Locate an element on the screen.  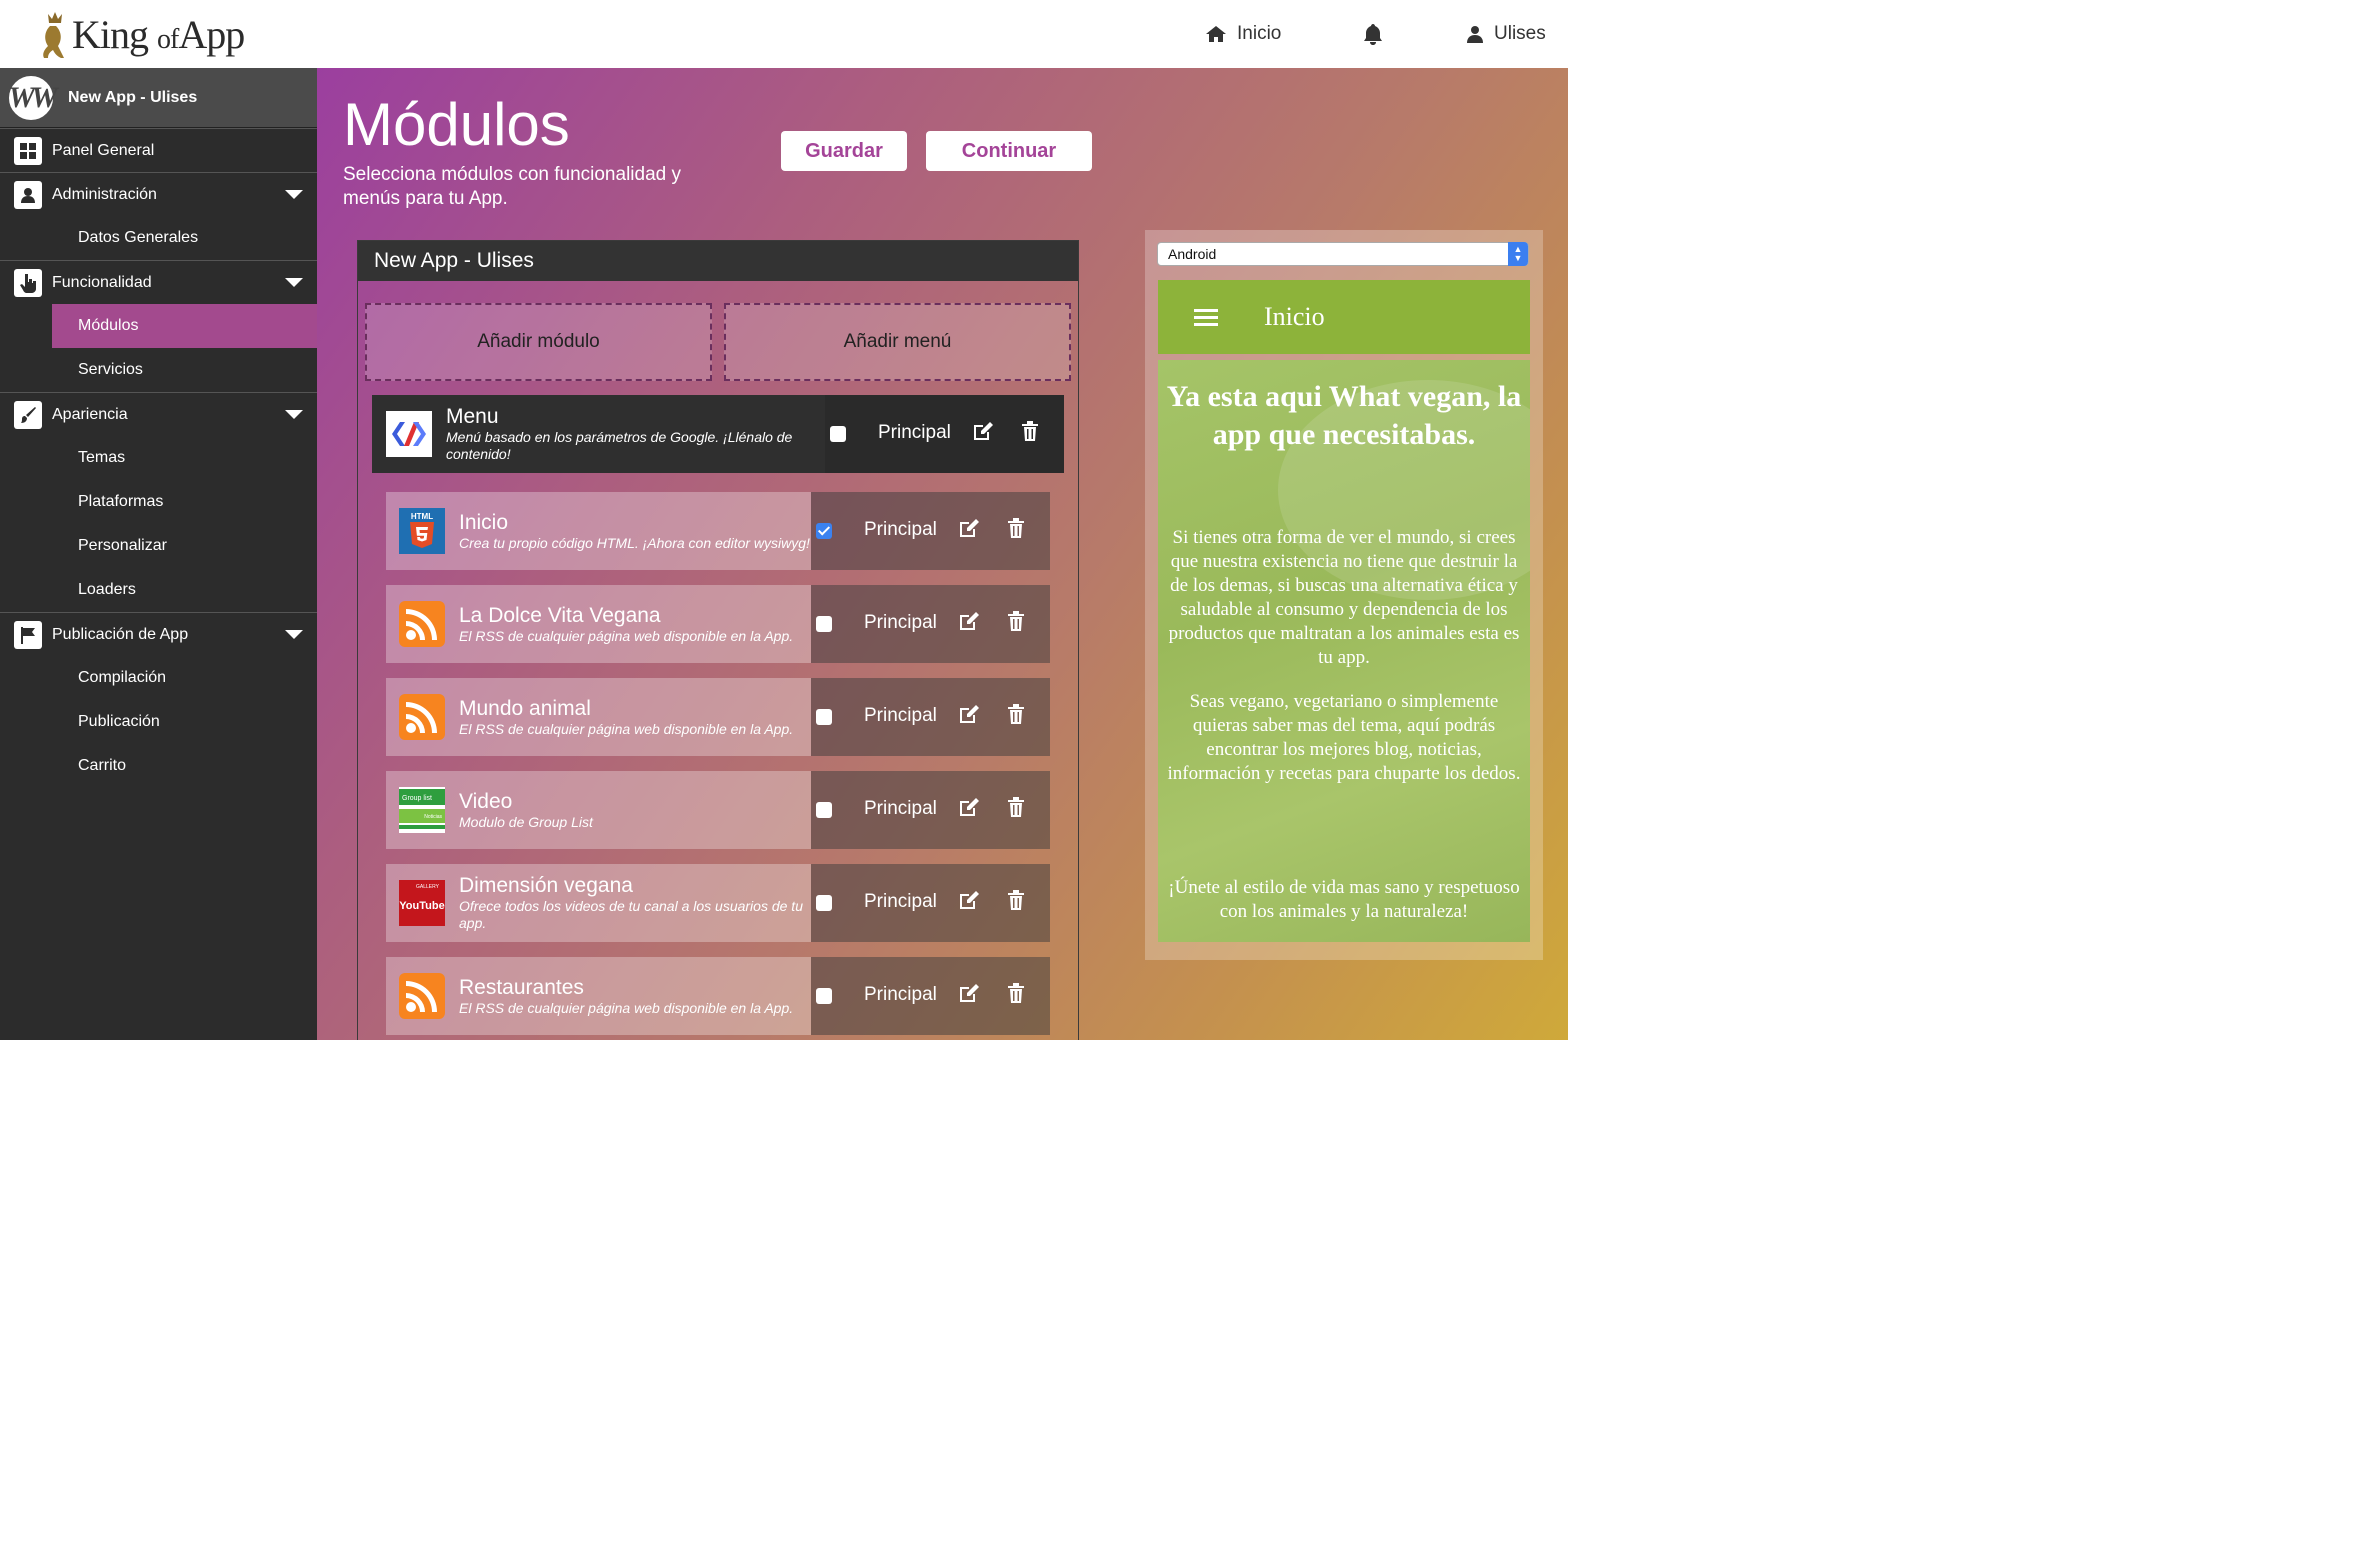
group-icon-bottom-text: Noticias is located at coordinates (433, 817).